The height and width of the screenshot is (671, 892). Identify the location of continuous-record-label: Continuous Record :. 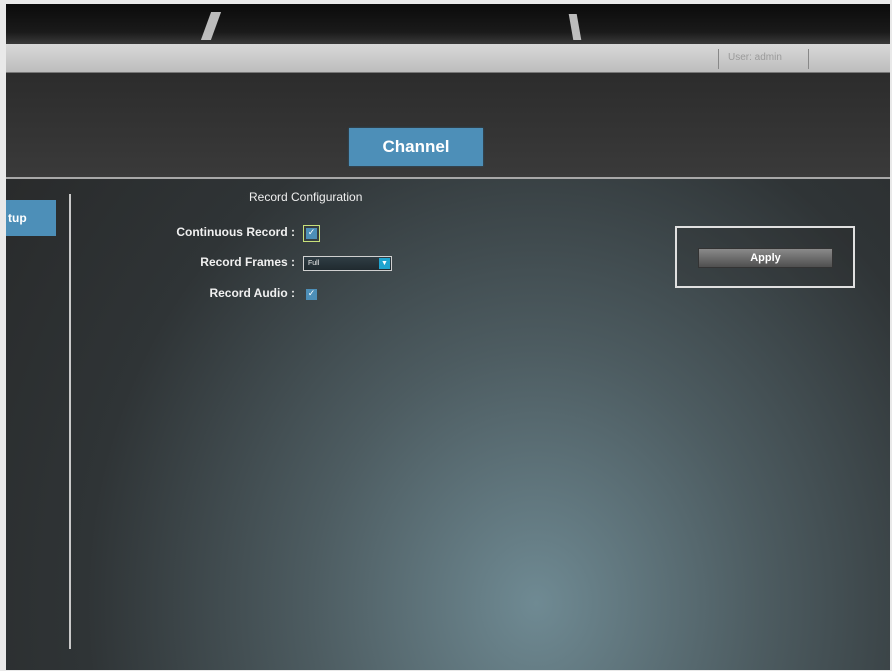
(235, 232).